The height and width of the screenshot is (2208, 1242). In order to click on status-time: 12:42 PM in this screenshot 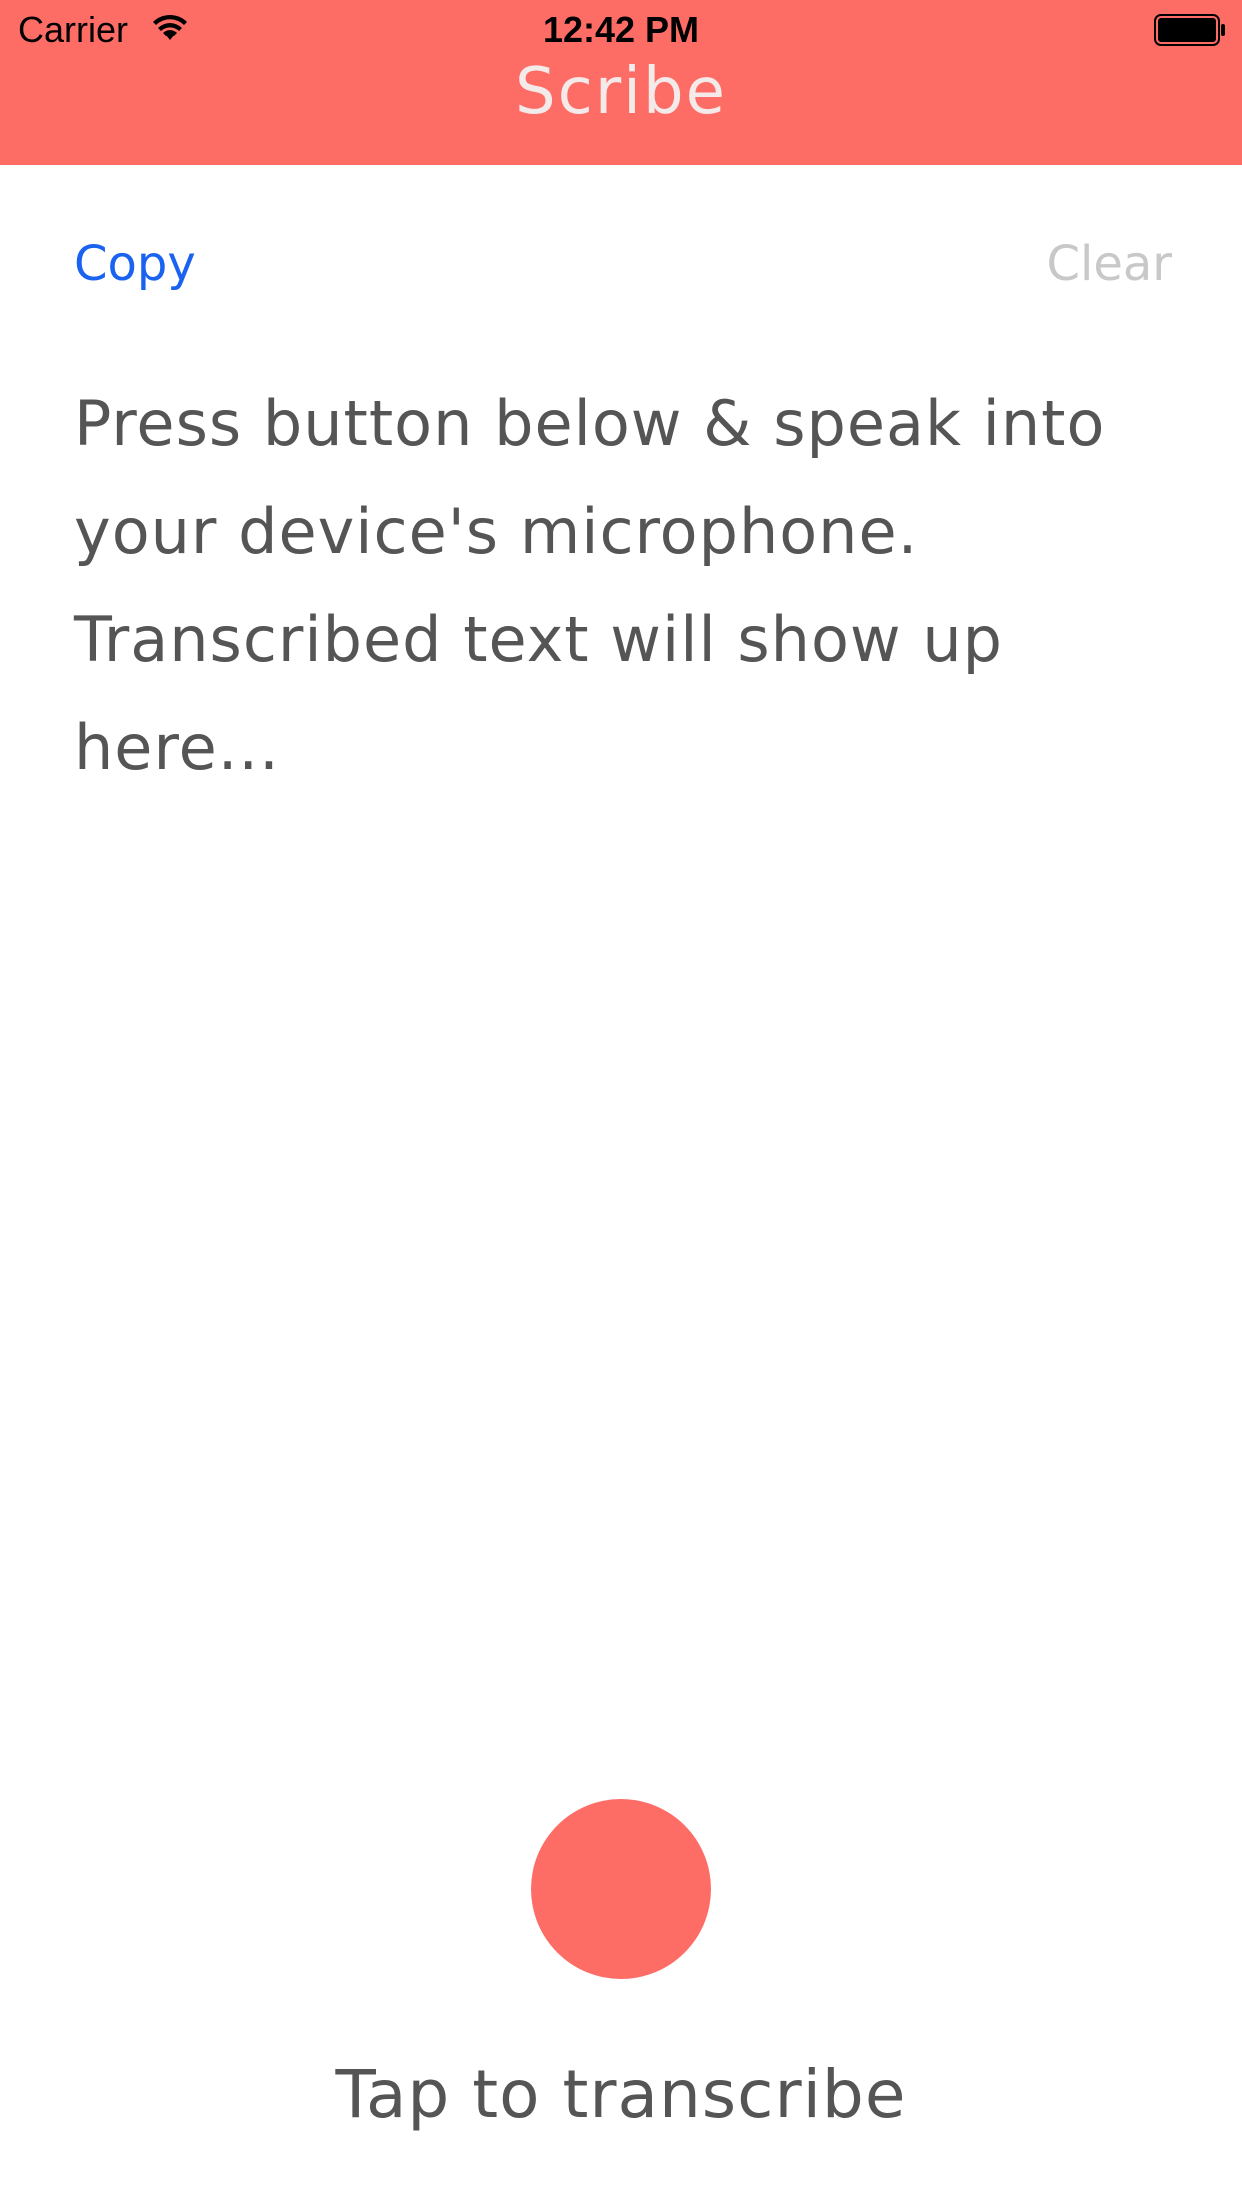, I will do `click(621, 29)`.